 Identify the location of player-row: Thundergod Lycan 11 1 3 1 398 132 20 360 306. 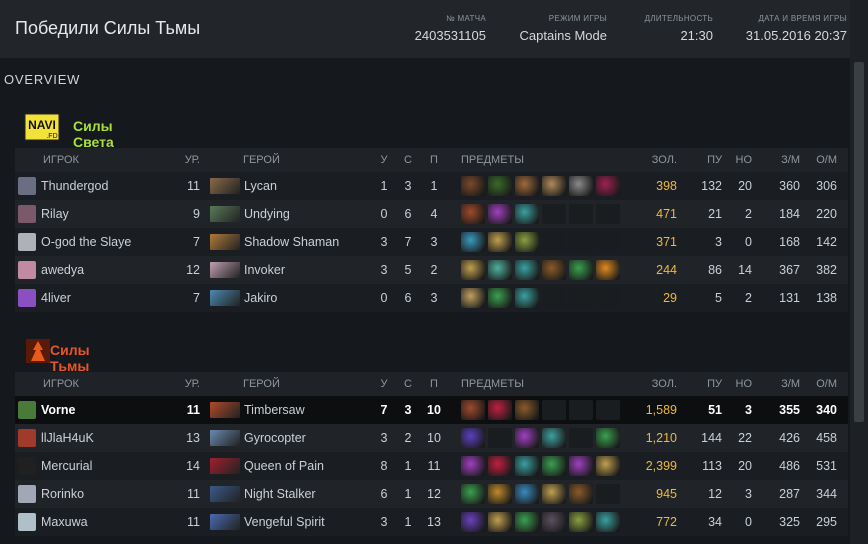
(431, 186).